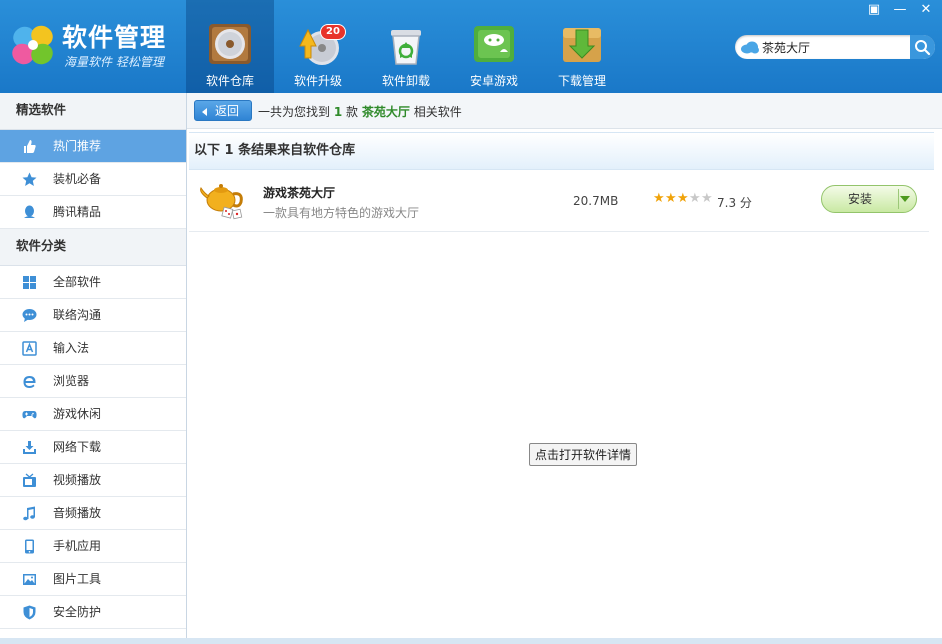 This screenshot has height=644, width=942. Describe the element at coordinates (596, 201) in the screenshot. I see `app-size: 20.7MB` at that location.